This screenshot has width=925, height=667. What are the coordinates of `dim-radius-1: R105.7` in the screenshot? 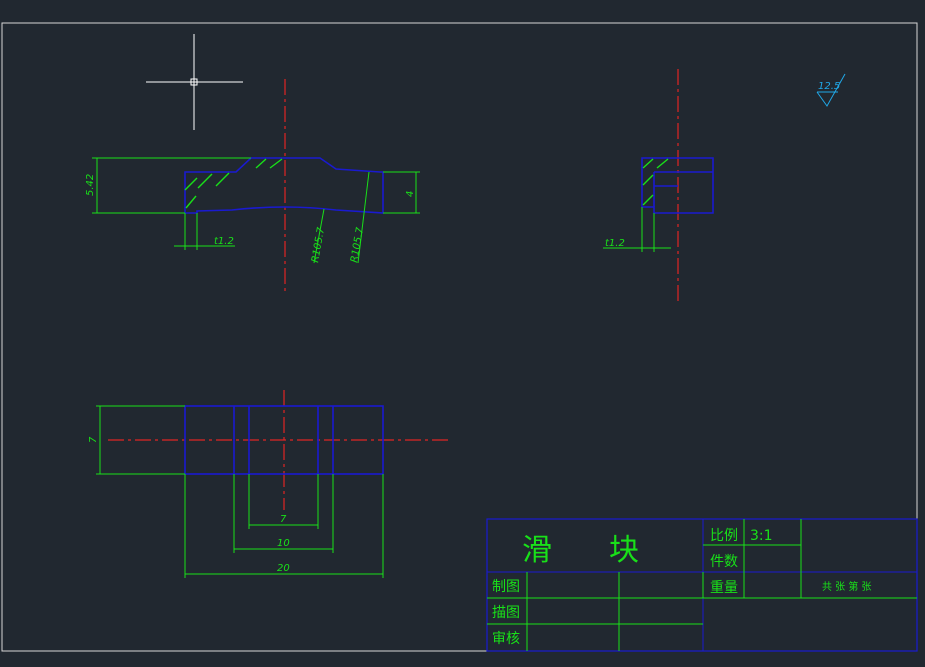 It's located at (318, 245).